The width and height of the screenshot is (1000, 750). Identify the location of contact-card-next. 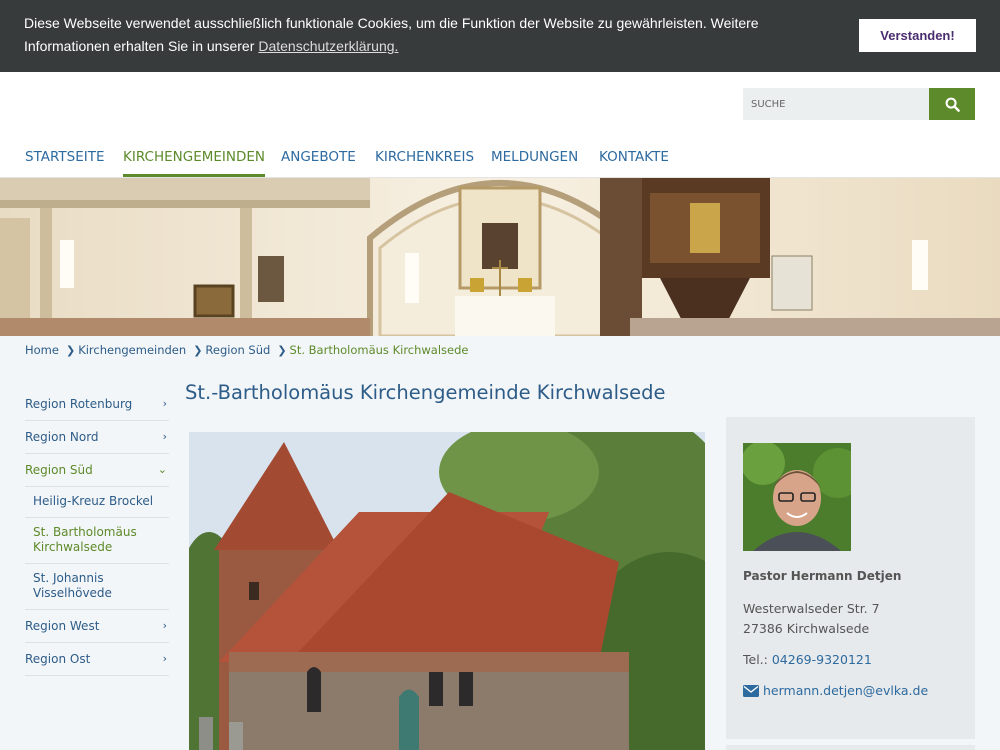
(850, 747).